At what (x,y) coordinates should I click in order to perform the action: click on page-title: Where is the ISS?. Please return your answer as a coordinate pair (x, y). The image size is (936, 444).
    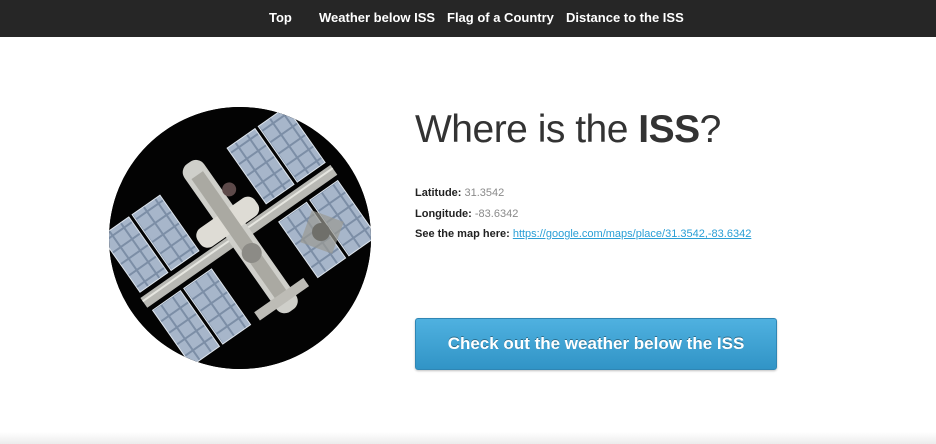
    Looking at the image, I should click on (568, 130).